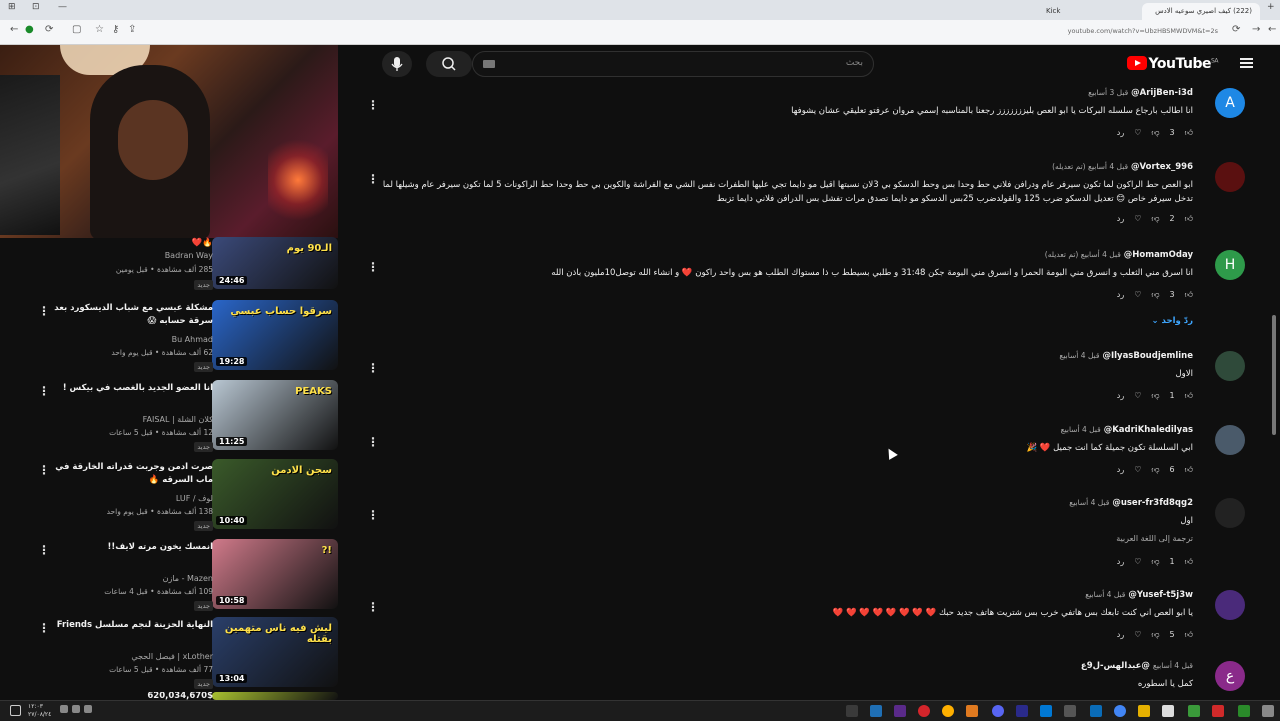 The height and width of the screenshot is (721, 1280). I want to click on shield-icon: ●, so click(29, 29).